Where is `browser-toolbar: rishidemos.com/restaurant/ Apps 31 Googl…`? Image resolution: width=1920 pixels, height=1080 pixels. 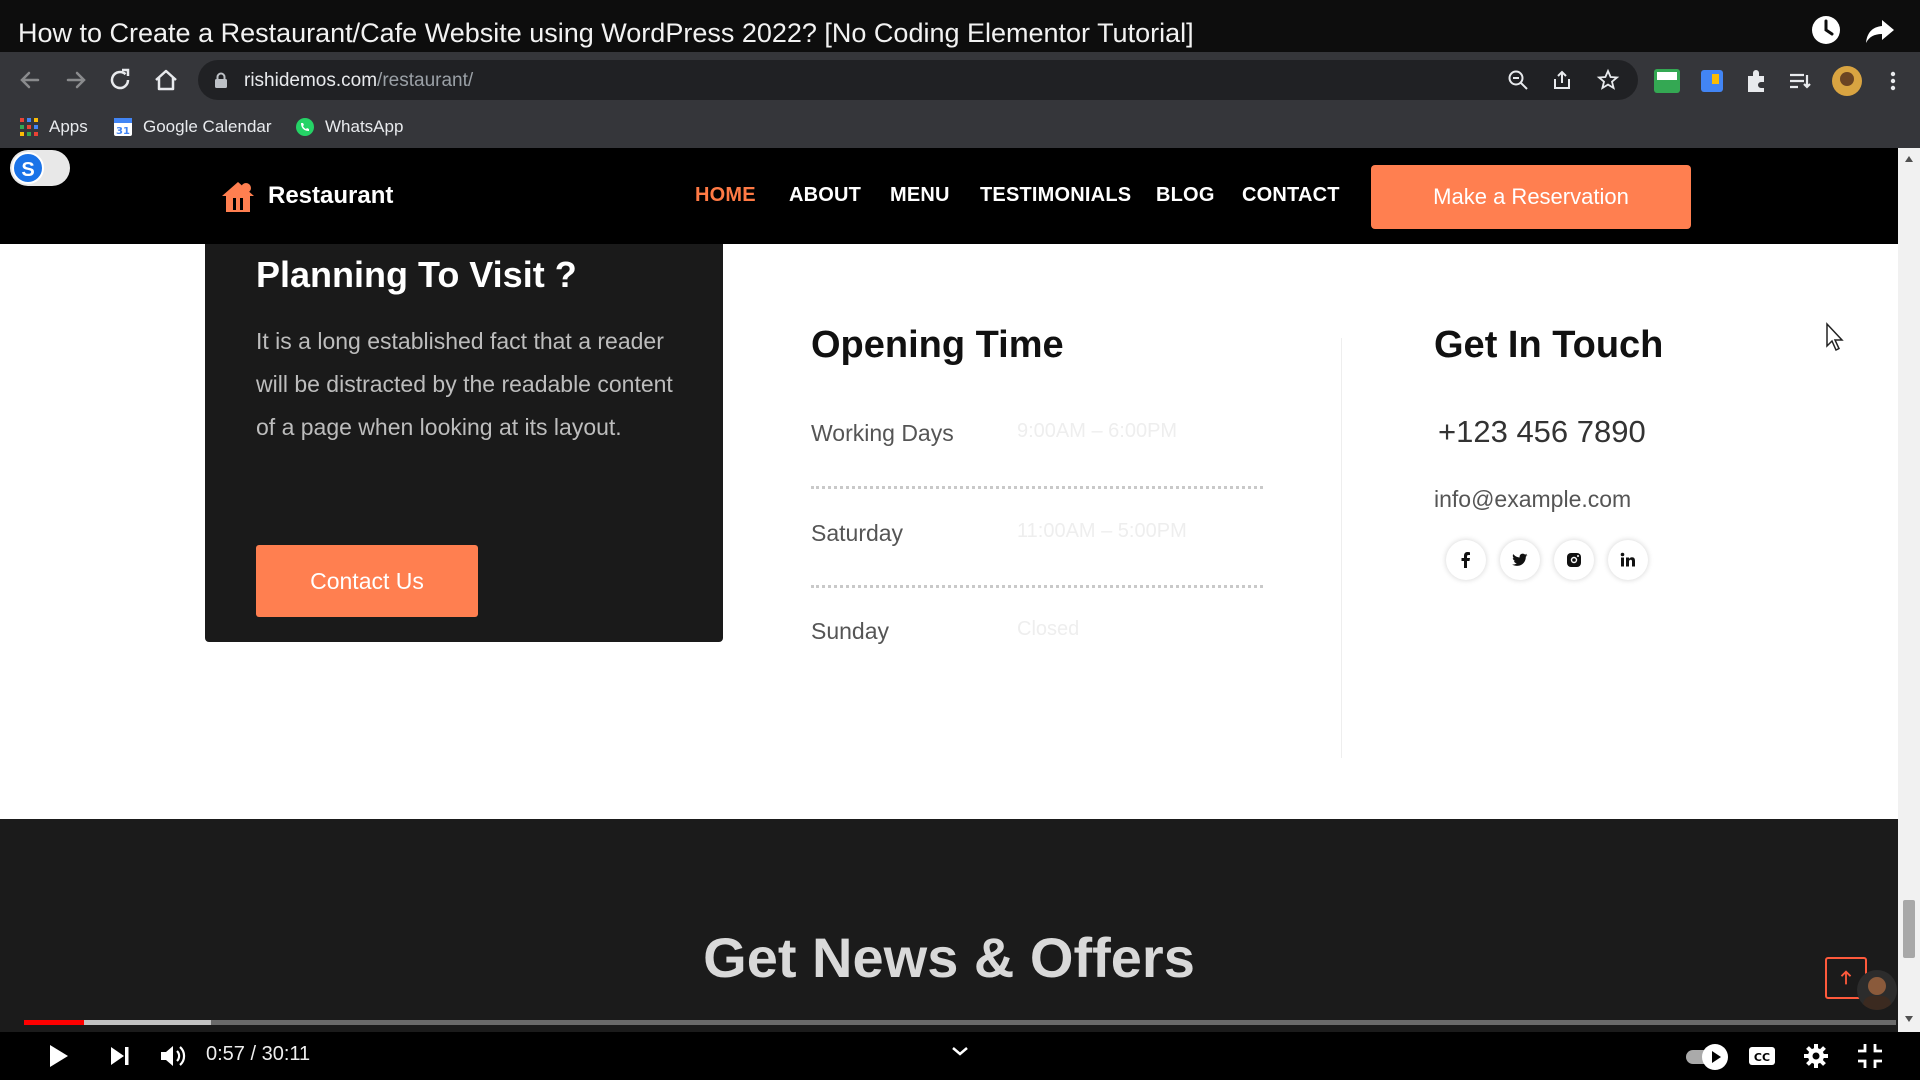
browser-toolbar: rishidemos.com/restaurant/ Apps 31 Googl… is located at coordinates (960, 100).